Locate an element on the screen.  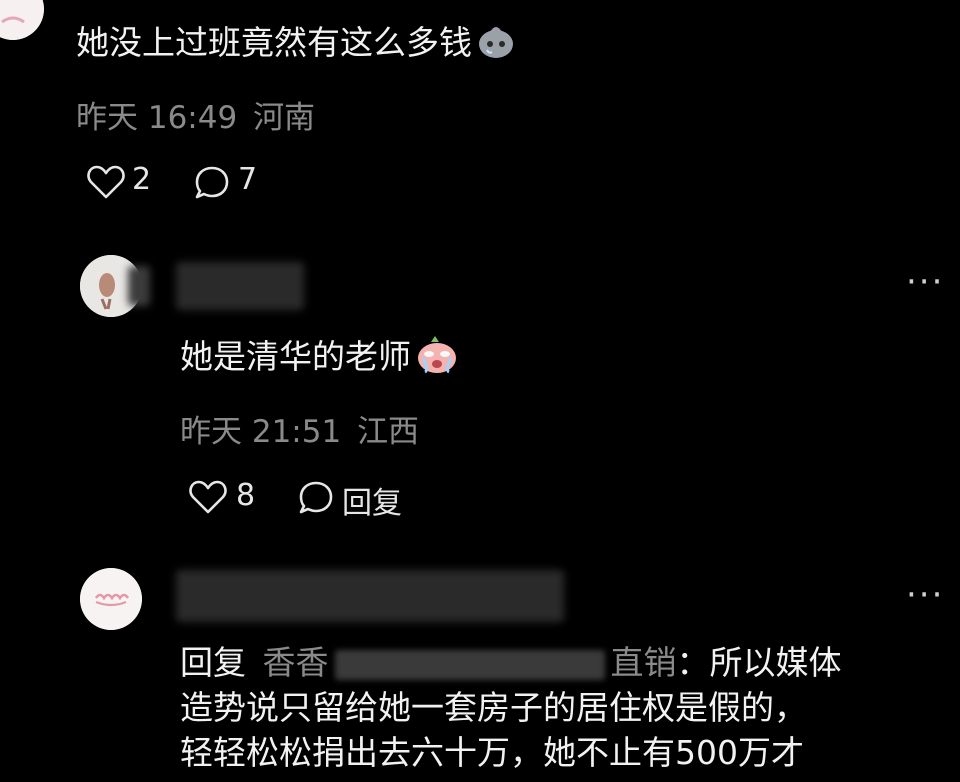
username-redacted-edge is located at coordinates (139, 286).